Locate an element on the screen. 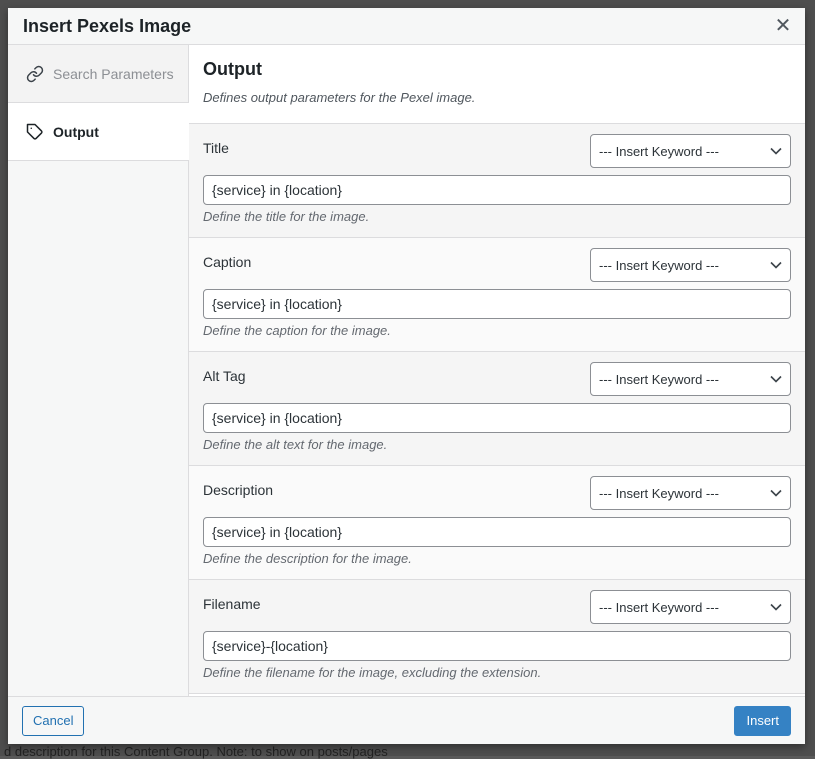 The height and width of the screenshot is (759, 815). section-title: Output is located at coordinates (232, 69).